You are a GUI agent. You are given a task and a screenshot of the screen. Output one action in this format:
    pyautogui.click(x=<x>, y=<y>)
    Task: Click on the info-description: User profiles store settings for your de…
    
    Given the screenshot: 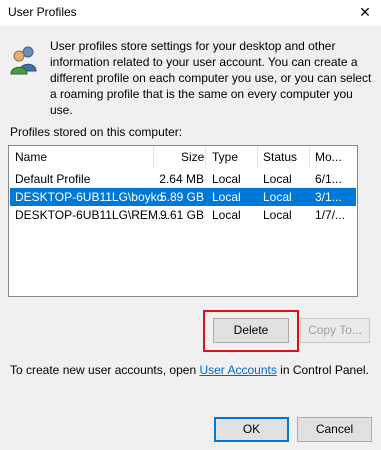 What is the action you would take?
    pyautogui.click(x=211, y=78)
    